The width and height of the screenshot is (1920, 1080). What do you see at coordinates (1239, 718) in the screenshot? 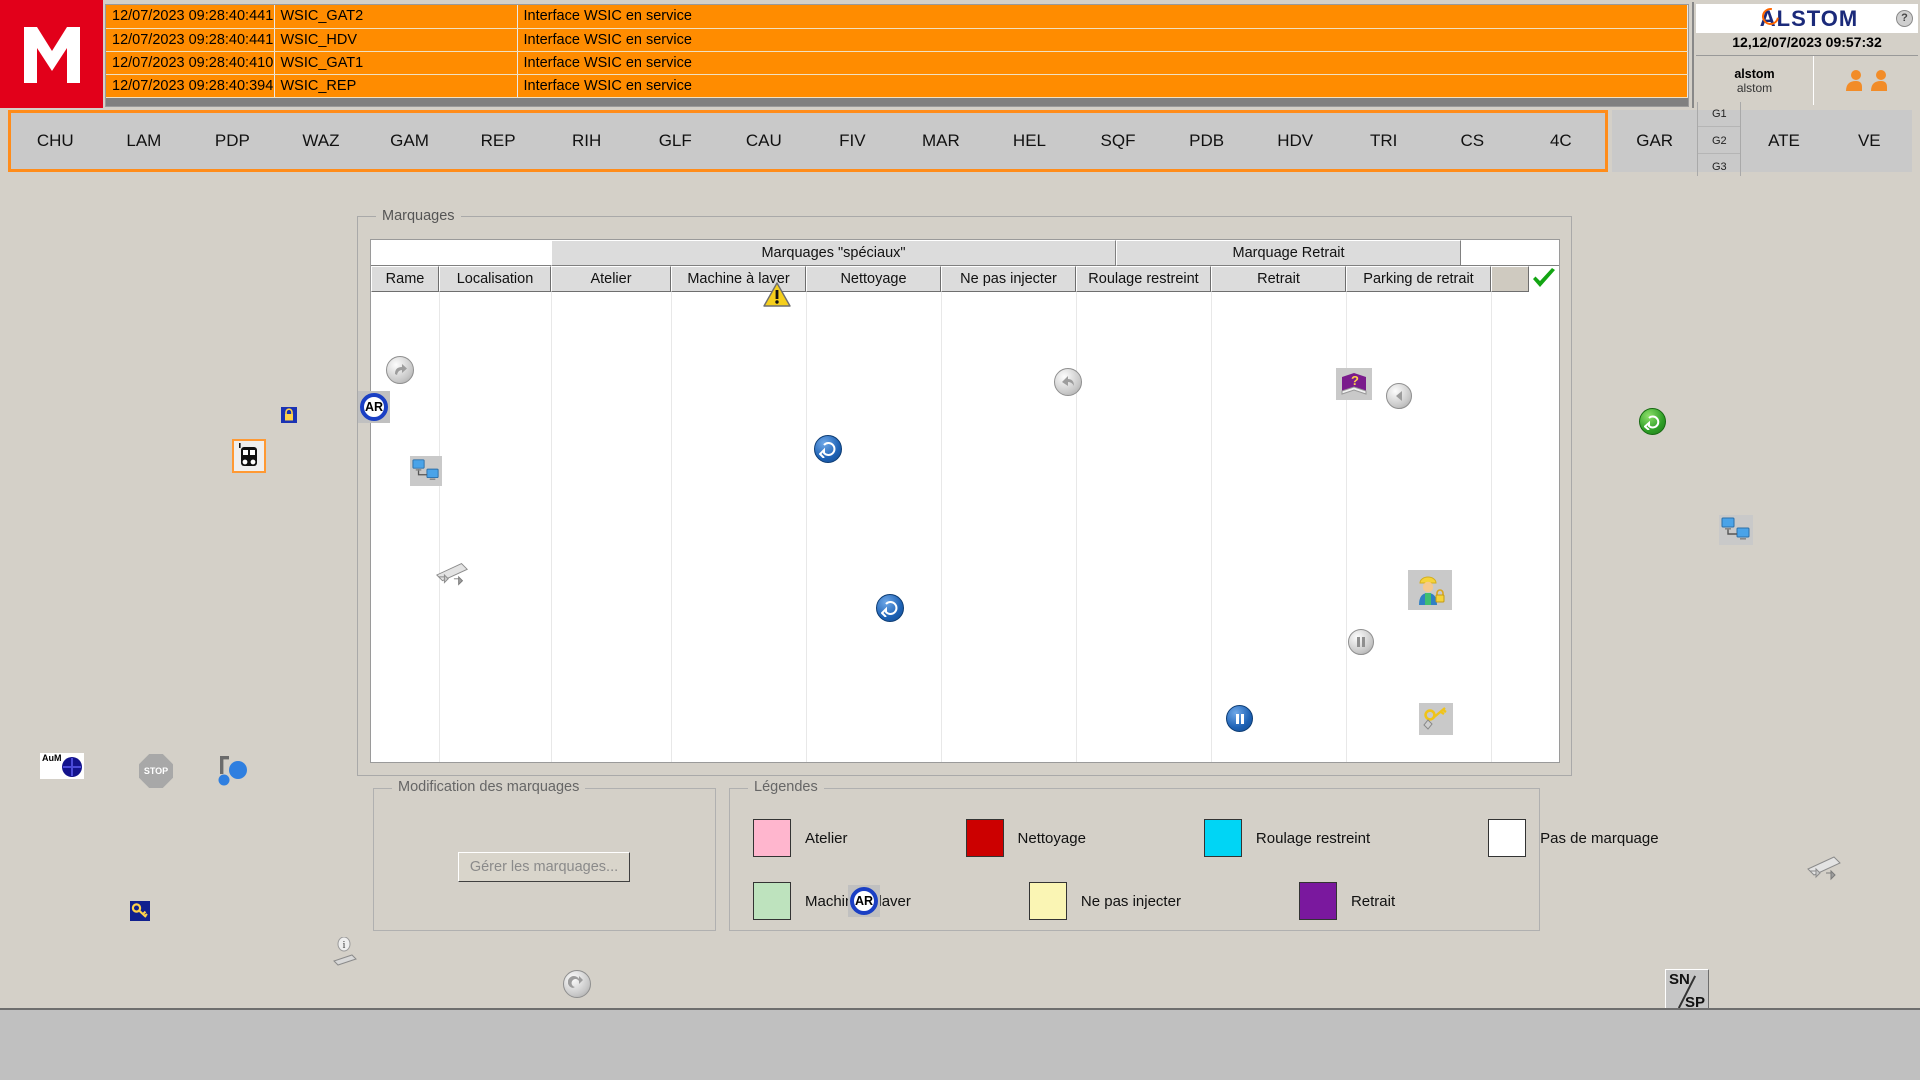
I see `pause-blue-icon` at bounding box center [1239, 718].